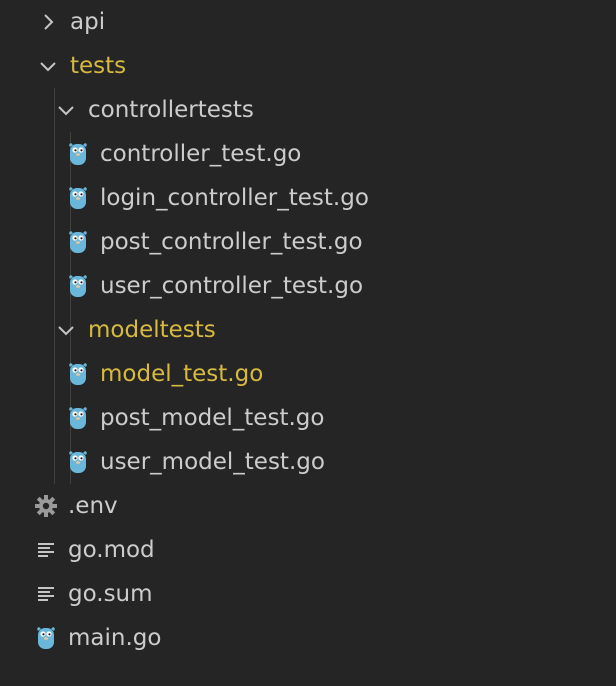 The height and width of the screenshot is (686, 616). What do you see at coordinates (232, 286) in the screenshot?
I see `tree-item-label: user_controller_test.go` at bounding box center [232, 286].